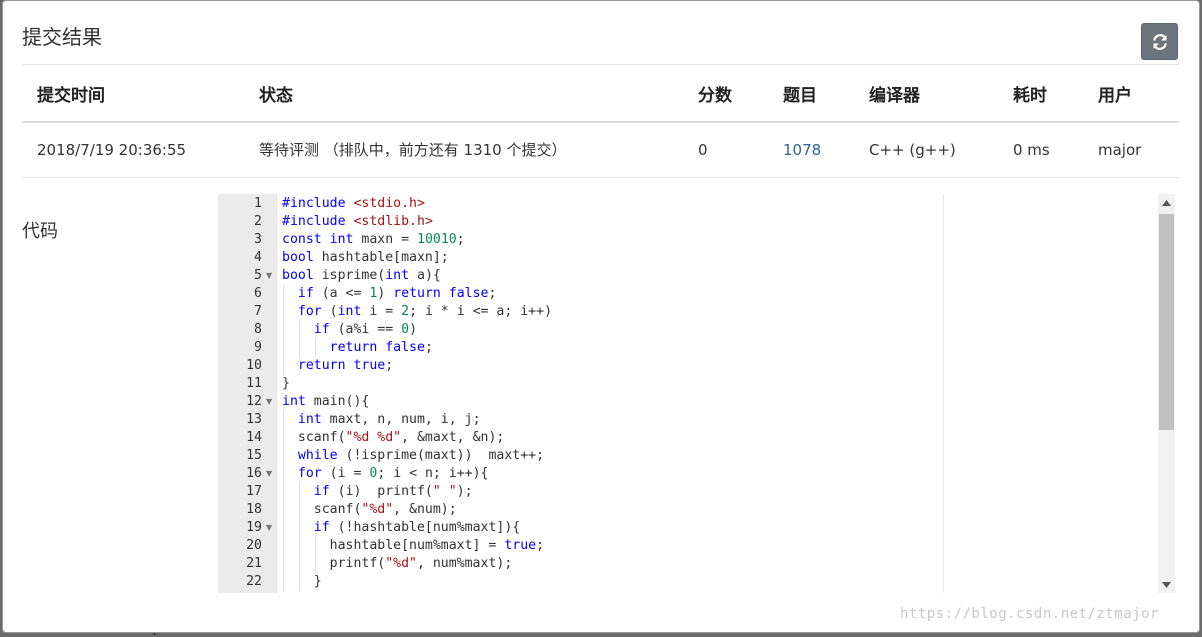 The image size is (1202, 637). I want to click on line-number: 5, so click(258, 275).